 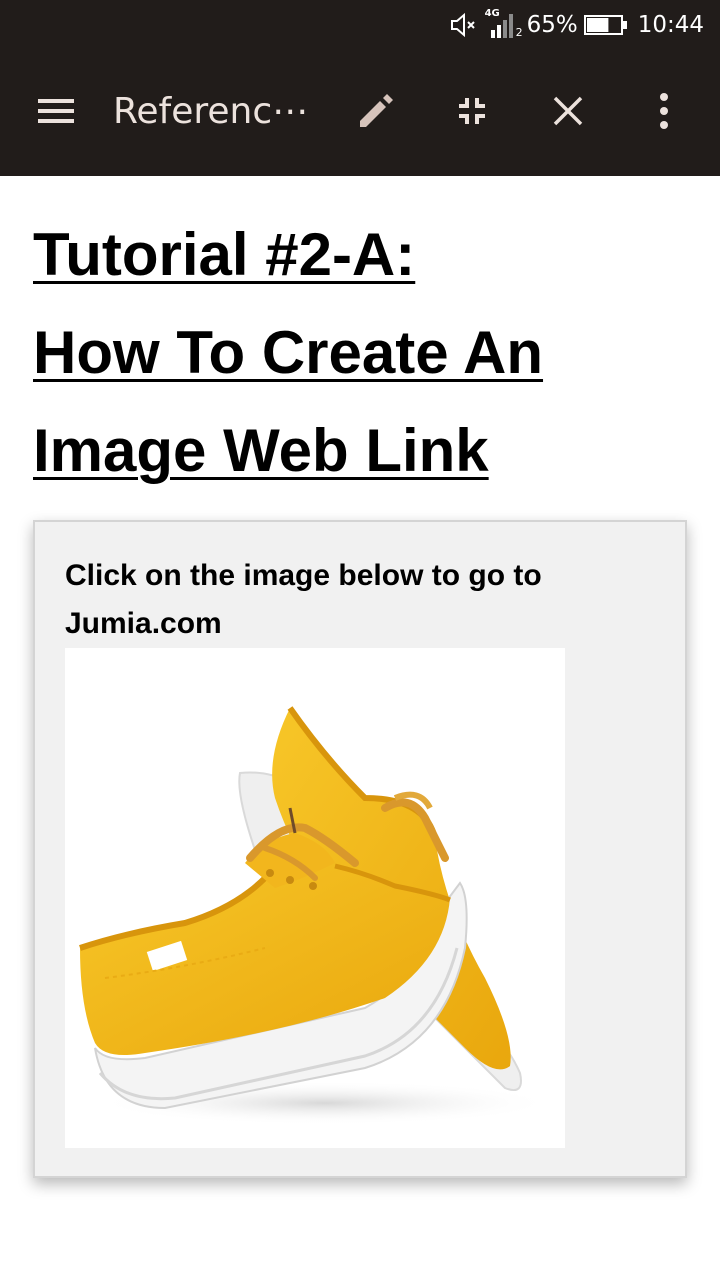 What do you see at coordinates (211, 111) in the screenshot?
I see `app-title: Referenc⋯` at bounding box center [211, 111].